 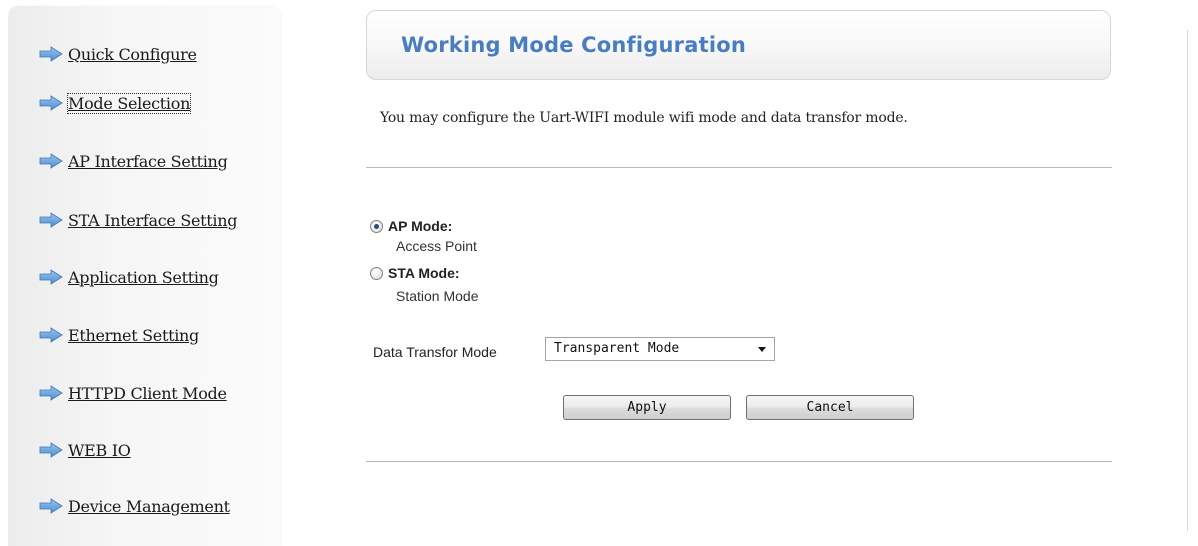 What do you see at coordinates (129, 103) in the screenshot?
I see `sidebar-item-label: Mode Selection` at bounding box center [129, 103].